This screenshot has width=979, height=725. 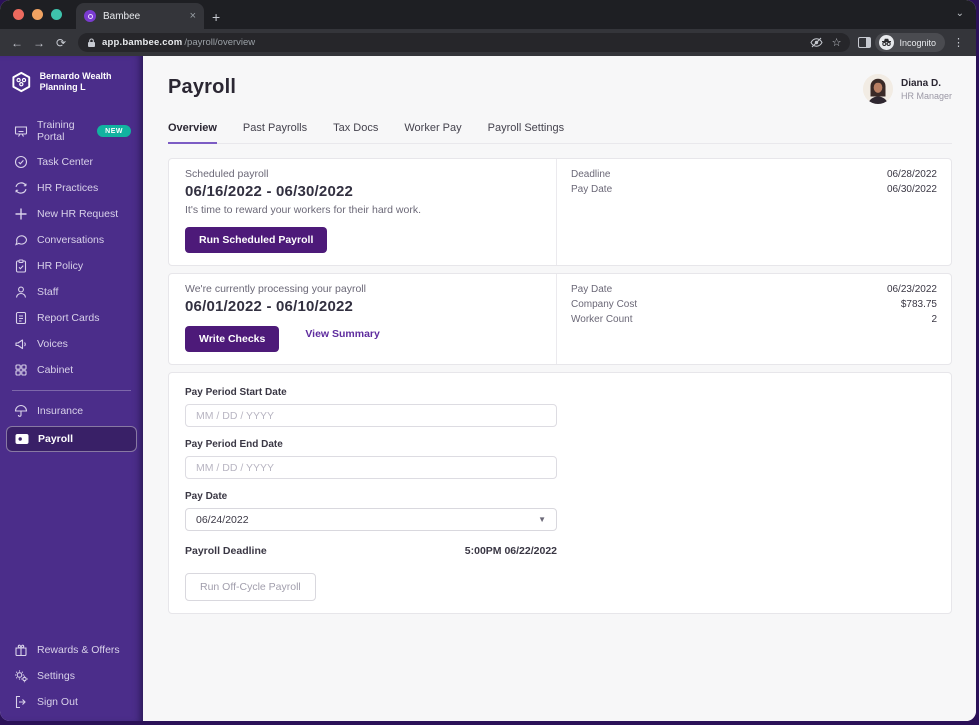 I want to click on new-tab-button: +, so click(x=216, y=17).